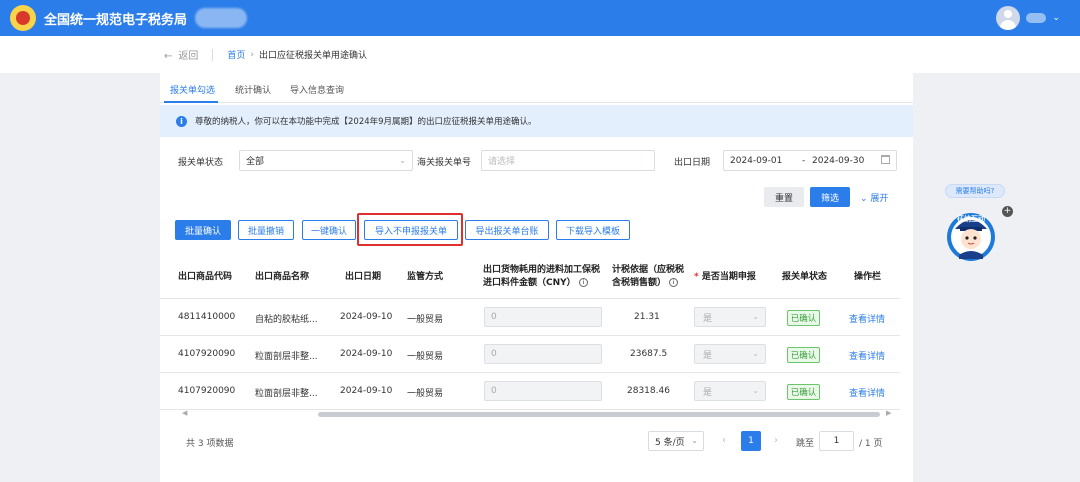 This screenshot has width=1080, height=482. I want to click on status-filter-select: 全部 ⌄, so click(326, 160).